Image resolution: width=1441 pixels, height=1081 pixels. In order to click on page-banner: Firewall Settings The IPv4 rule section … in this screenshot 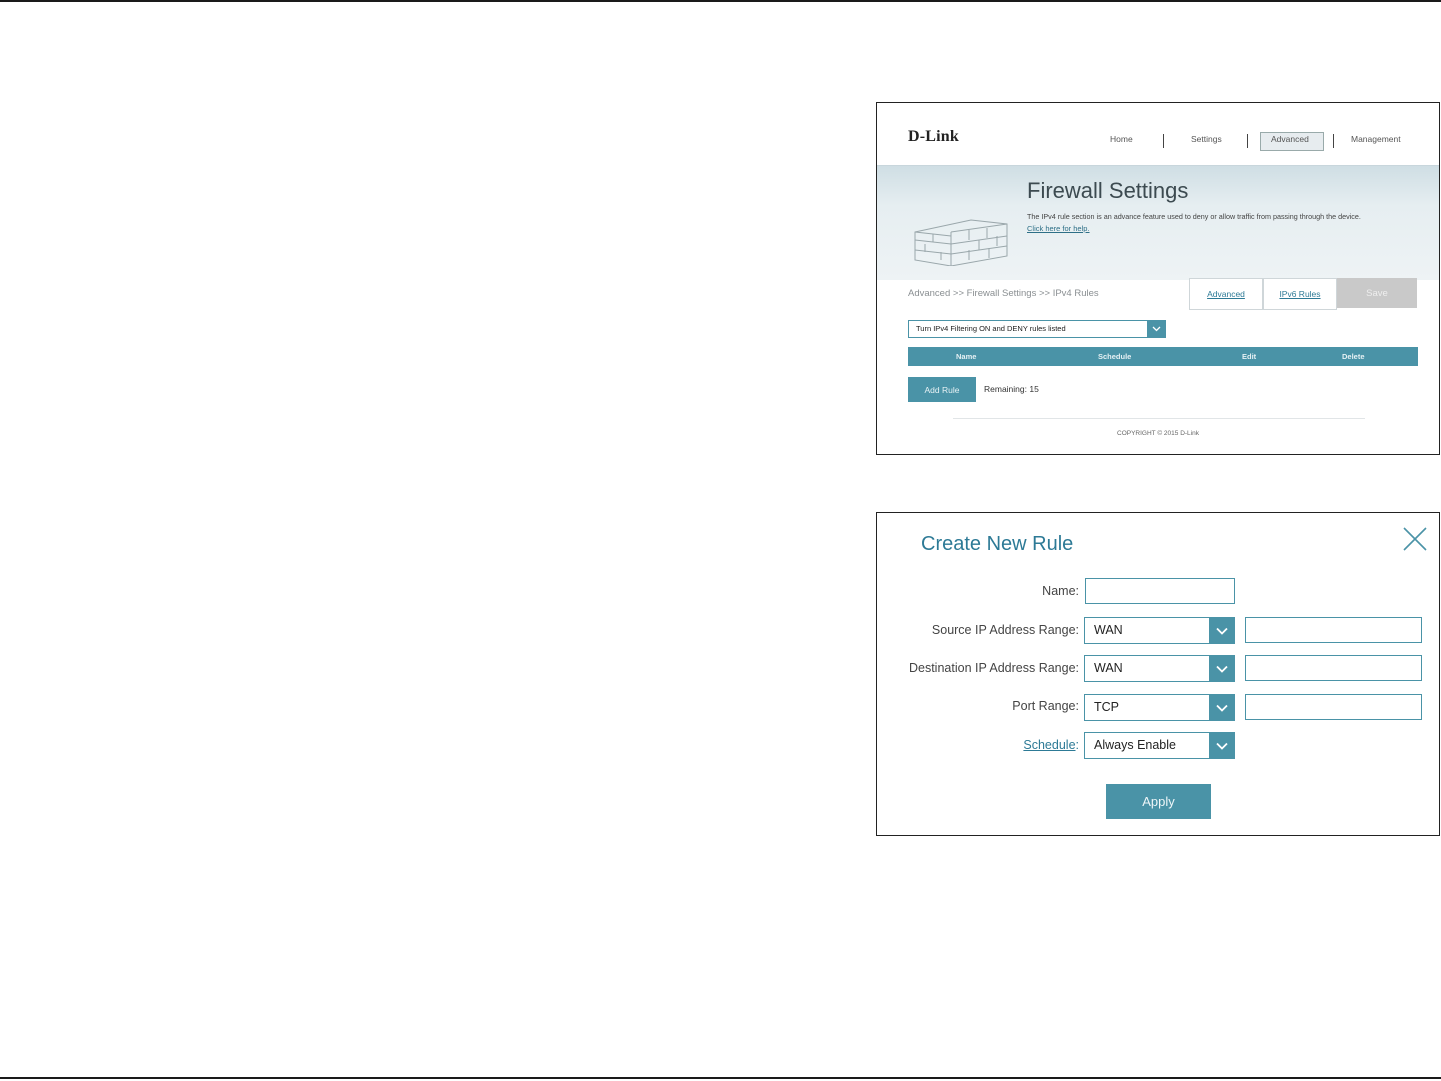, I will do `click(1158, 222)`.